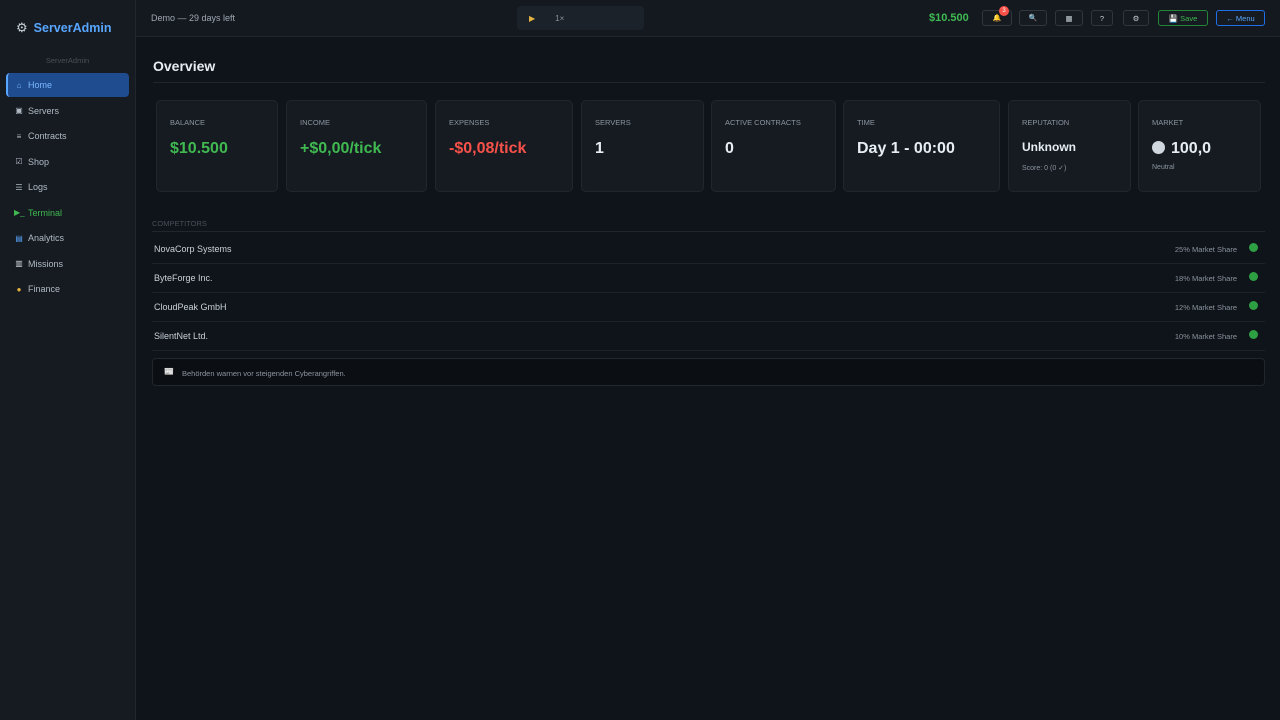 This screenshot has width=1280, height=720. I want to click on sidebar-item-servers: ▣ Servers, so click(67, 111).